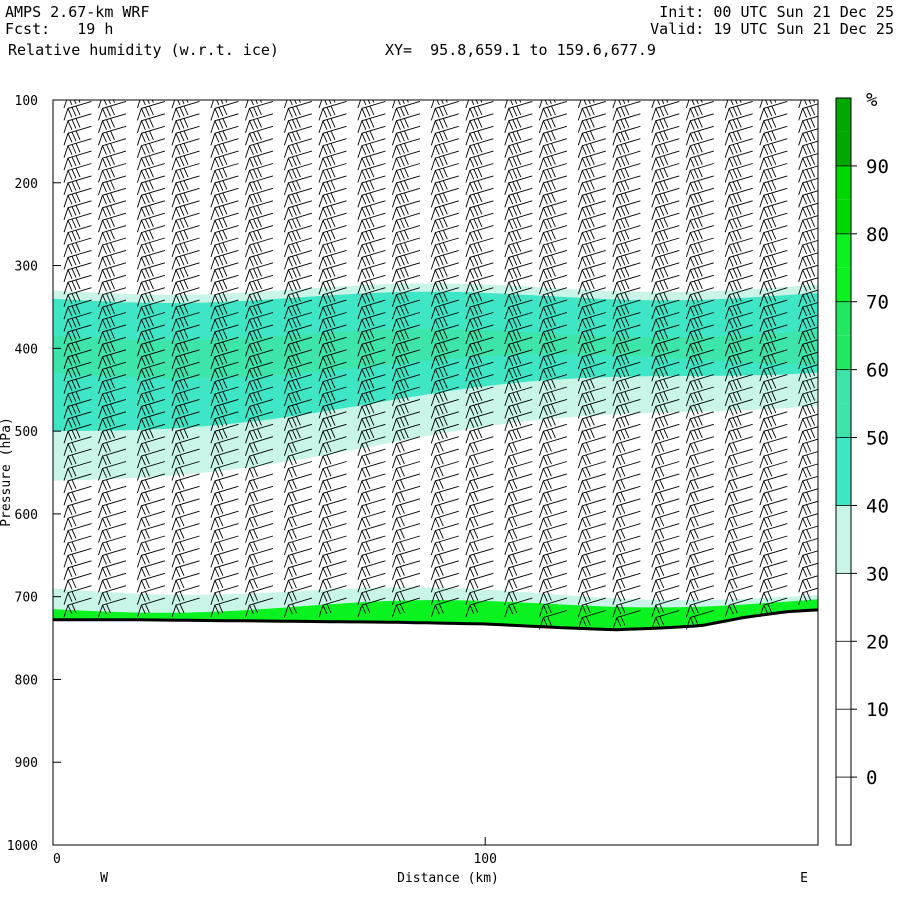  What do you see at coordinates (871, 778) in the screenshot?
I see `colorbar-tick-label: 0` at bounding box center [871, 778].